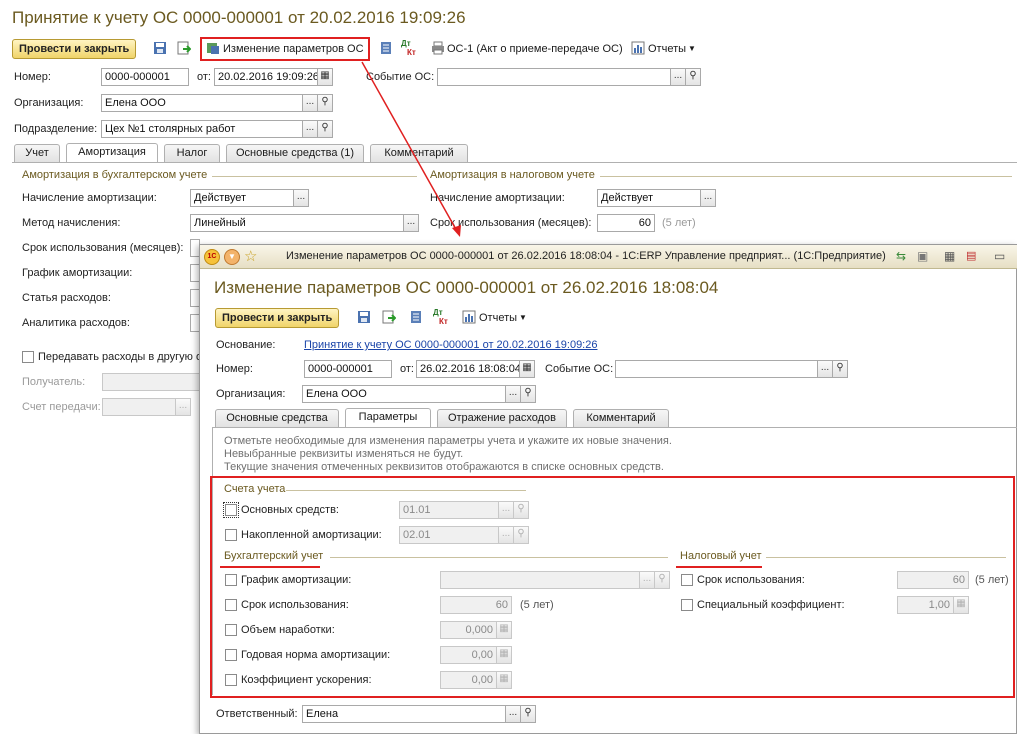 This screenshot has width=1017, height=734. Describe the element at coordinates (231, 580) in the screenshot. I see `schedule-checkbox` at that location.